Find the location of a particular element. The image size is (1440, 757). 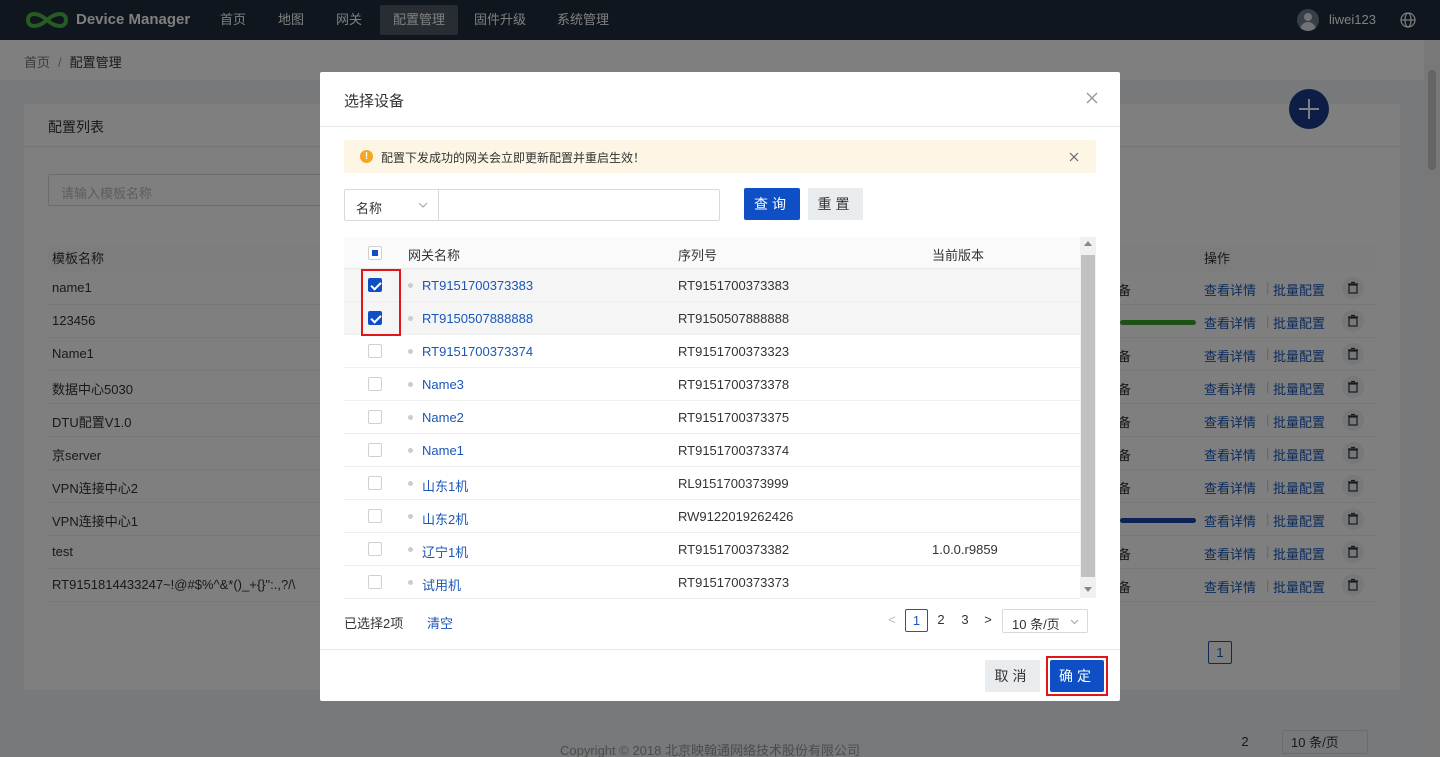

device-table-header: 网关名称 序列号 当前版本 is located at coordinates (712, 253).